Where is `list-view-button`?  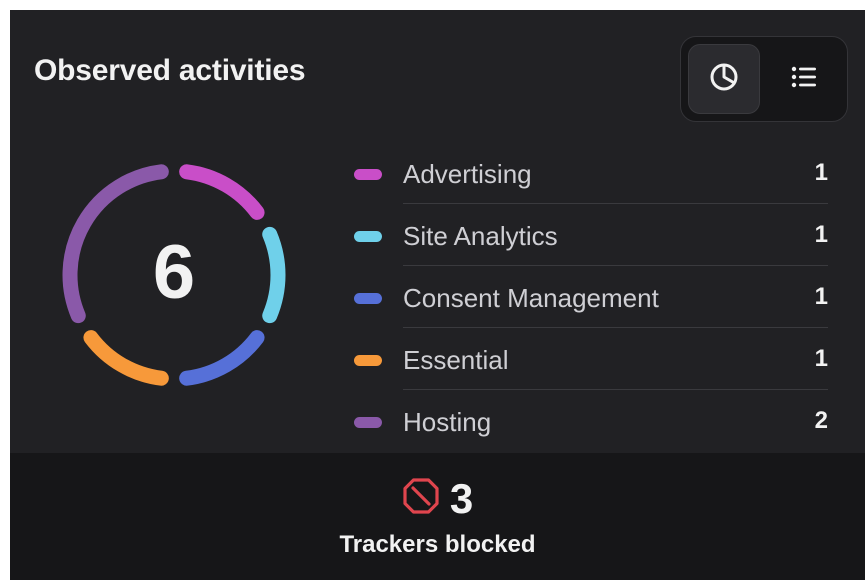 list-view-button is located at coordinates (804, 79).